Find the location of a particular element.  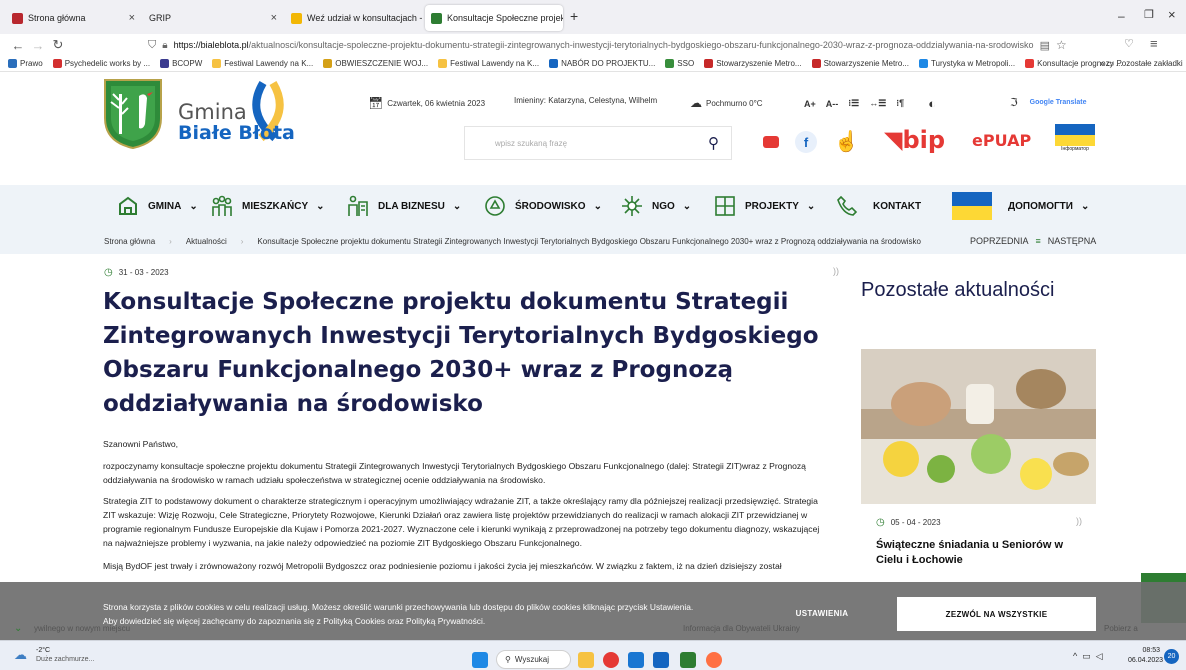

lock-icon: 🔒︎ is located at coordinates (164, 45).